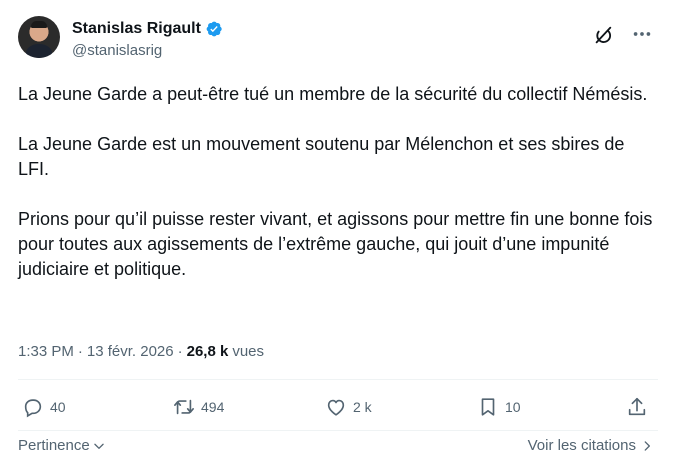 This screenshot has height=470, width=673. What do you see at coordinates (117, 50) in the screenshot?
I see `author-handle: @stanislasrig` at bounding box center [117, 50].